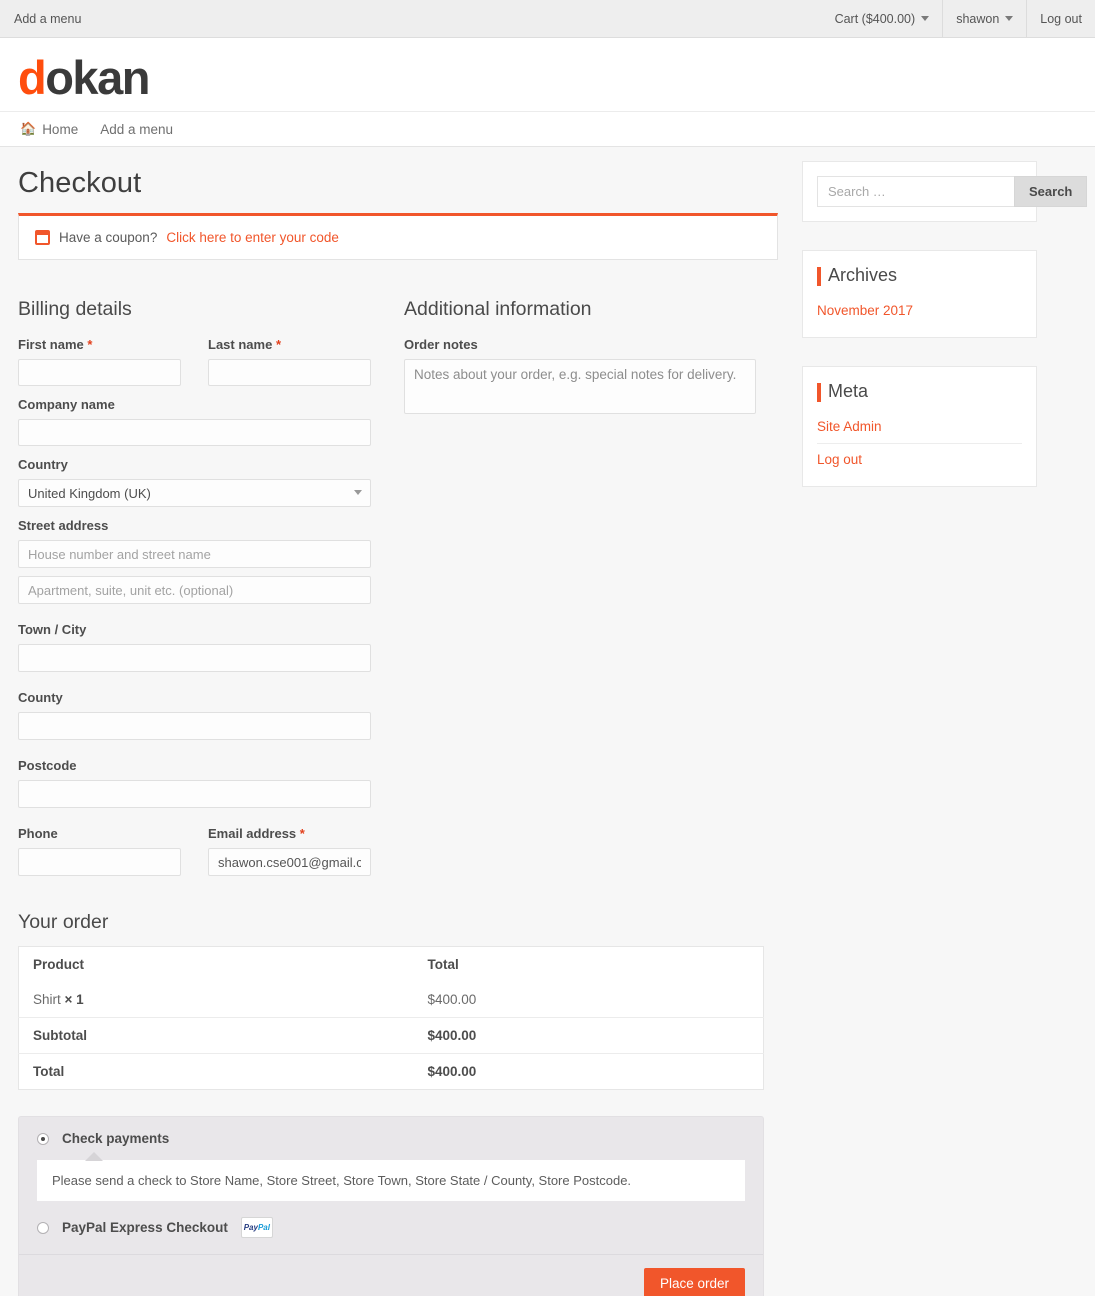  Describe the element at coordinates (289, 862) in the screenshot. I see `email-input` at that location.